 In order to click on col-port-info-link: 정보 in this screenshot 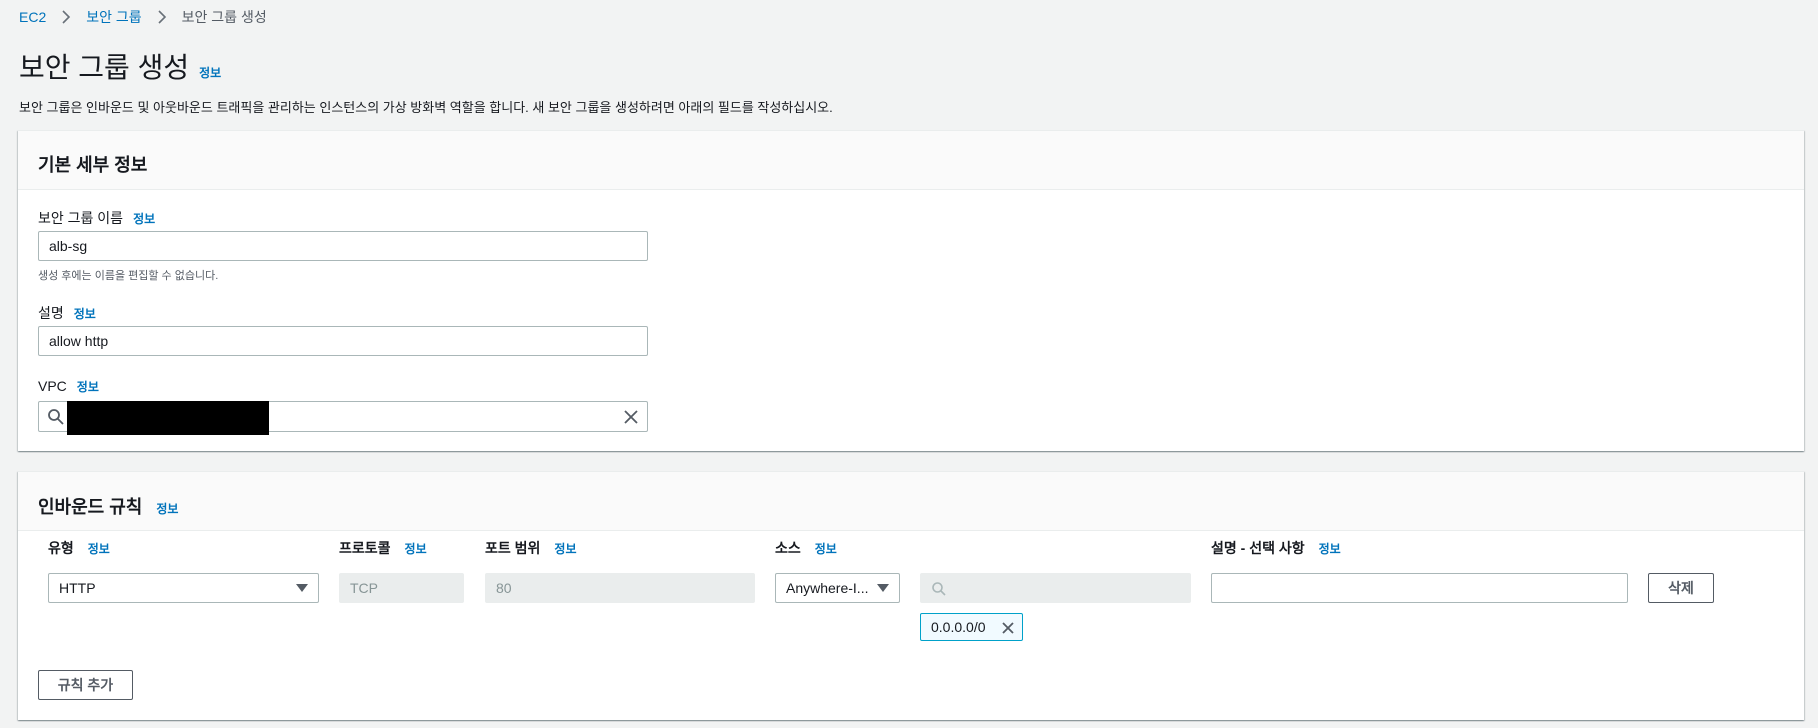, I will do `click(565, 548)`.